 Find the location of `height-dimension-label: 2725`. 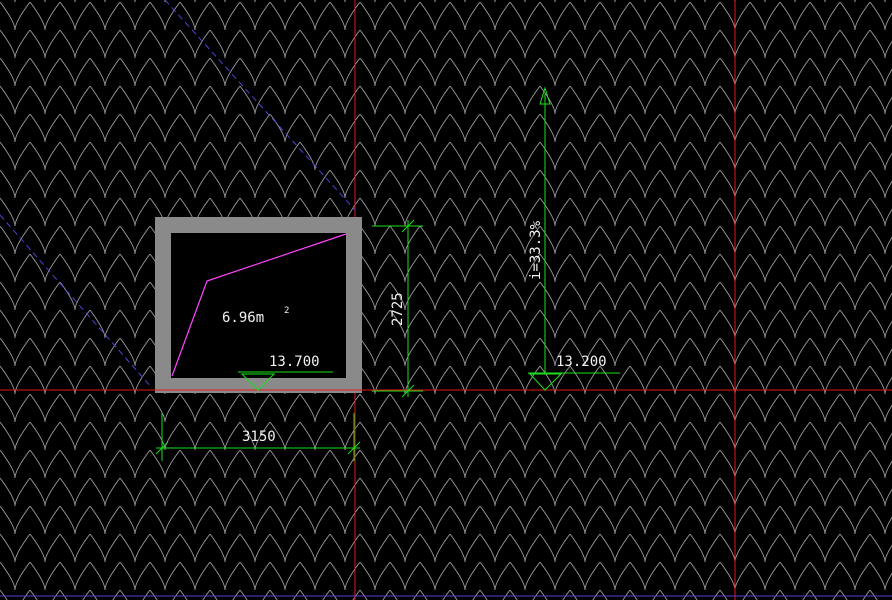

height-dimension-label: 2725 is located at coordinates (398, 309).